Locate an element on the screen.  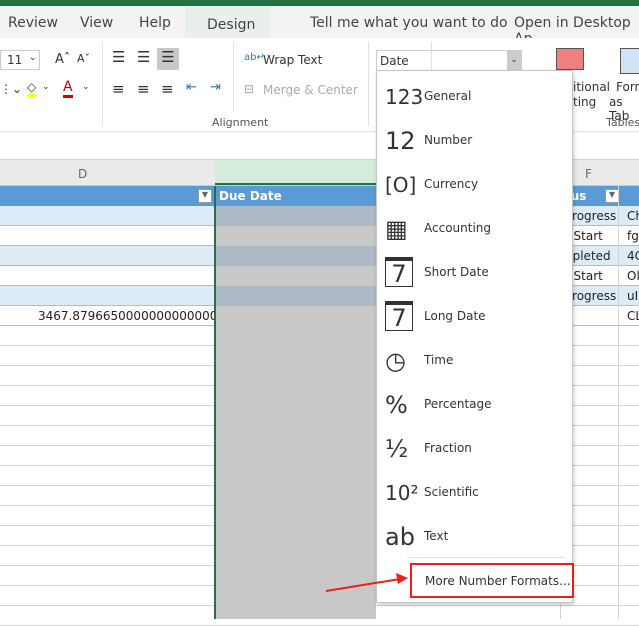
menu-item-time: ◷ Time is located at coordinates (474, 361).